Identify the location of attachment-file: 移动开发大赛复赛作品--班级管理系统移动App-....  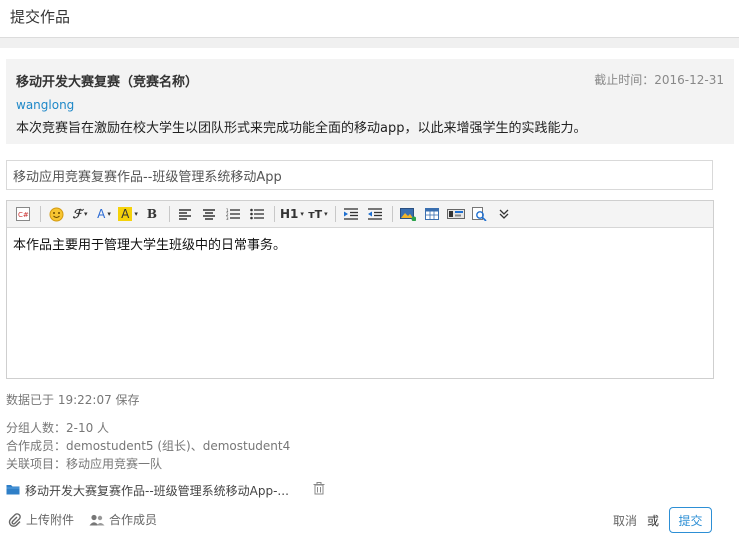
(147, 490).